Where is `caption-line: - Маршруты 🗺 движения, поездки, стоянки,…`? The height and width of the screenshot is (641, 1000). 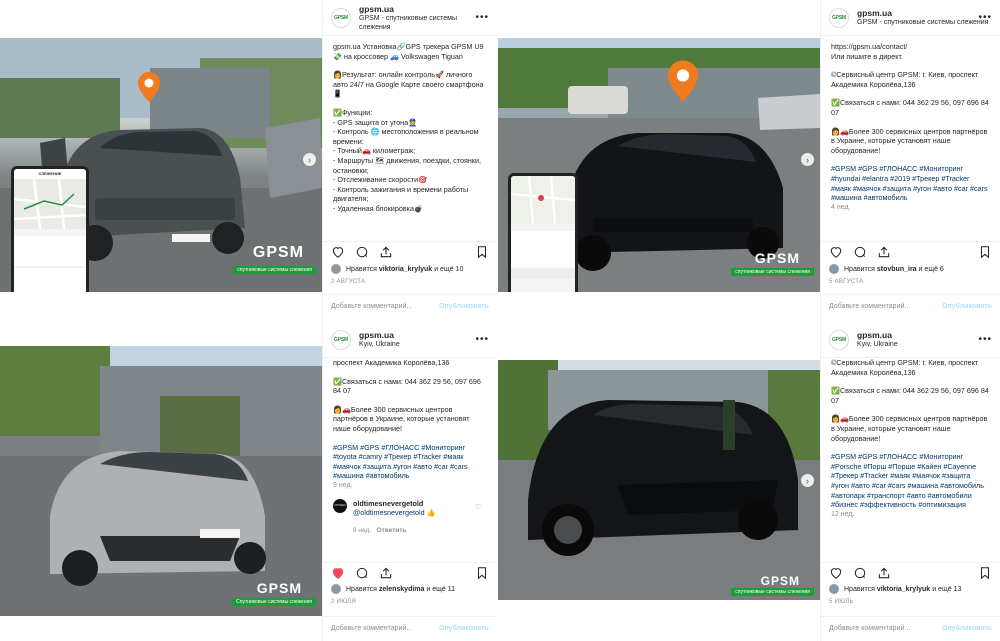
caption-line: - Маршруты 🗺 движения, поездки, стоянки,… is located at coordinates (407, 165).